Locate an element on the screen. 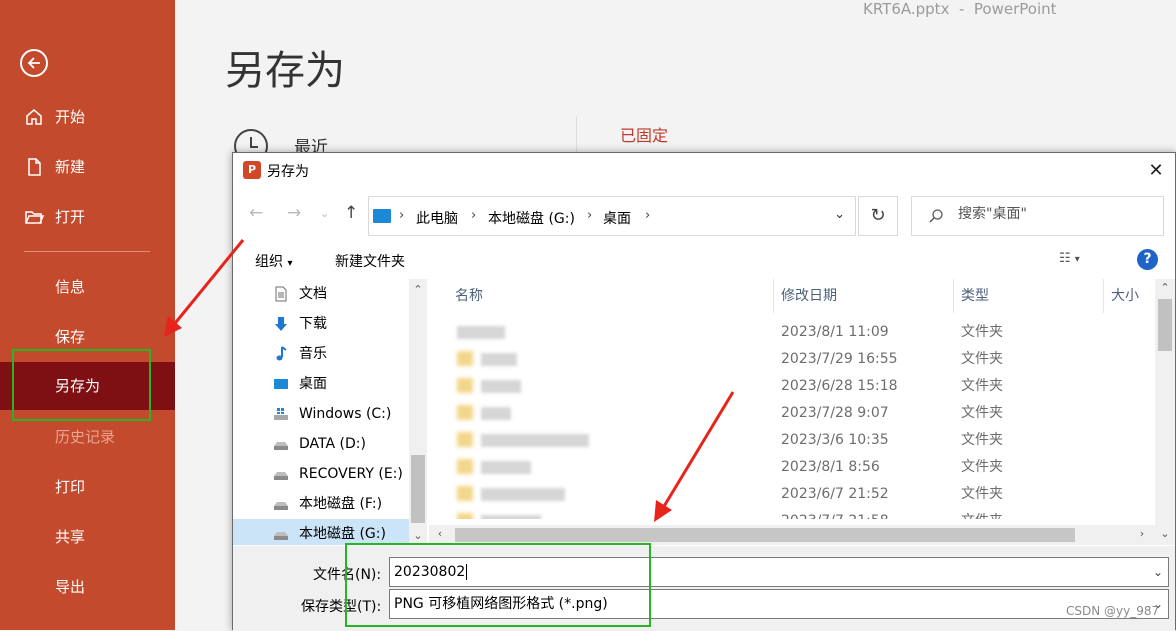 This screenshot has height=631, width=1176. watermark: CSDN @yy_987 is located at coordinates (1113, 611).